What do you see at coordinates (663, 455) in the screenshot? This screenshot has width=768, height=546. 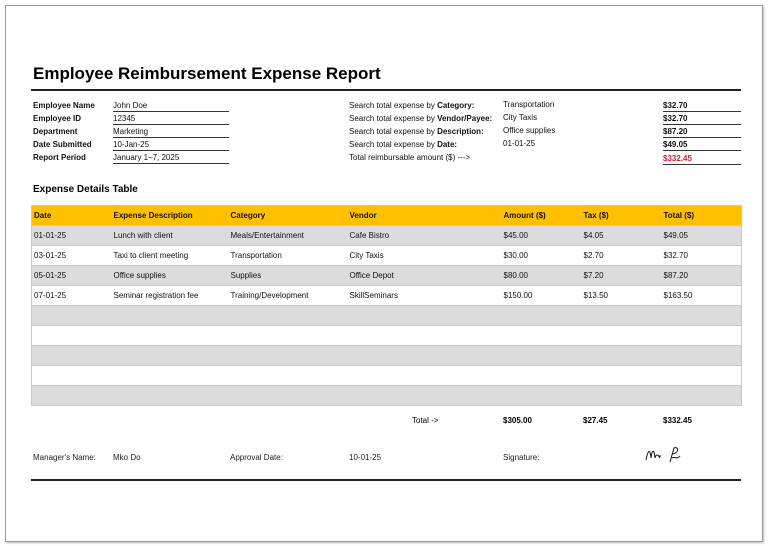 I see `signature-image` at bounding box center [663, 455].